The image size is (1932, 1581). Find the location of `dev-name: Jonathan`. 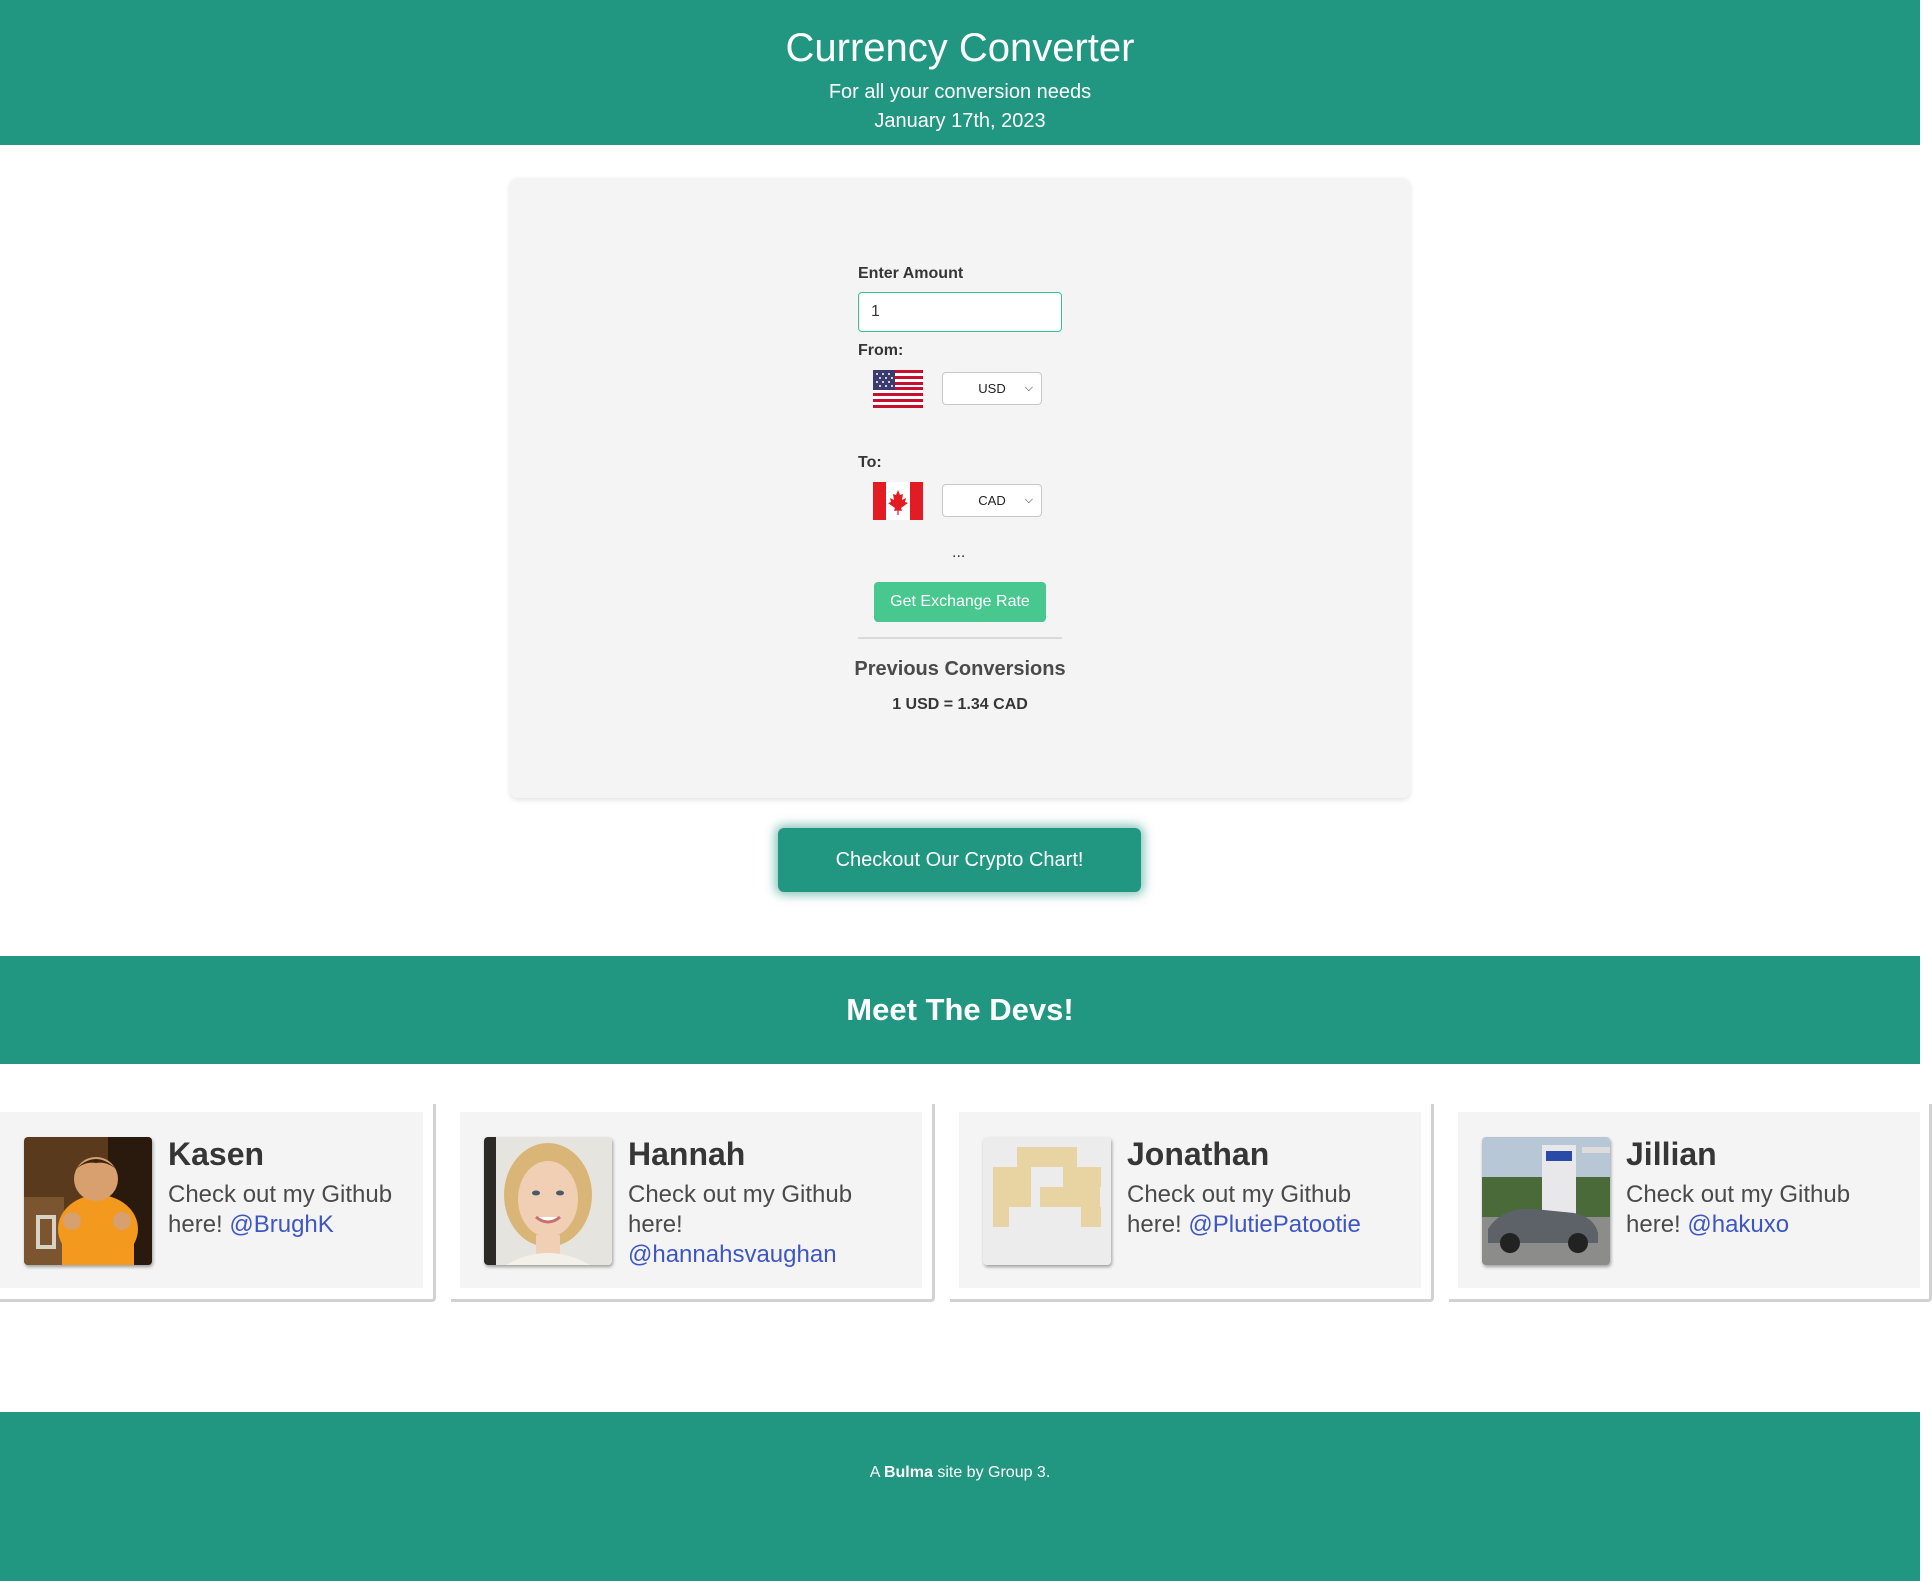

dev-name: Jonathan is located at coordinates (1198, 1154).